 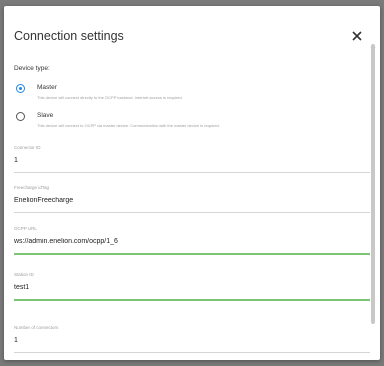 What do you see at coordinates (32, 187) in the screenshot?
I see `freecharge-idtag-label: Freecharge idTag` at bounding box center [32, 187].